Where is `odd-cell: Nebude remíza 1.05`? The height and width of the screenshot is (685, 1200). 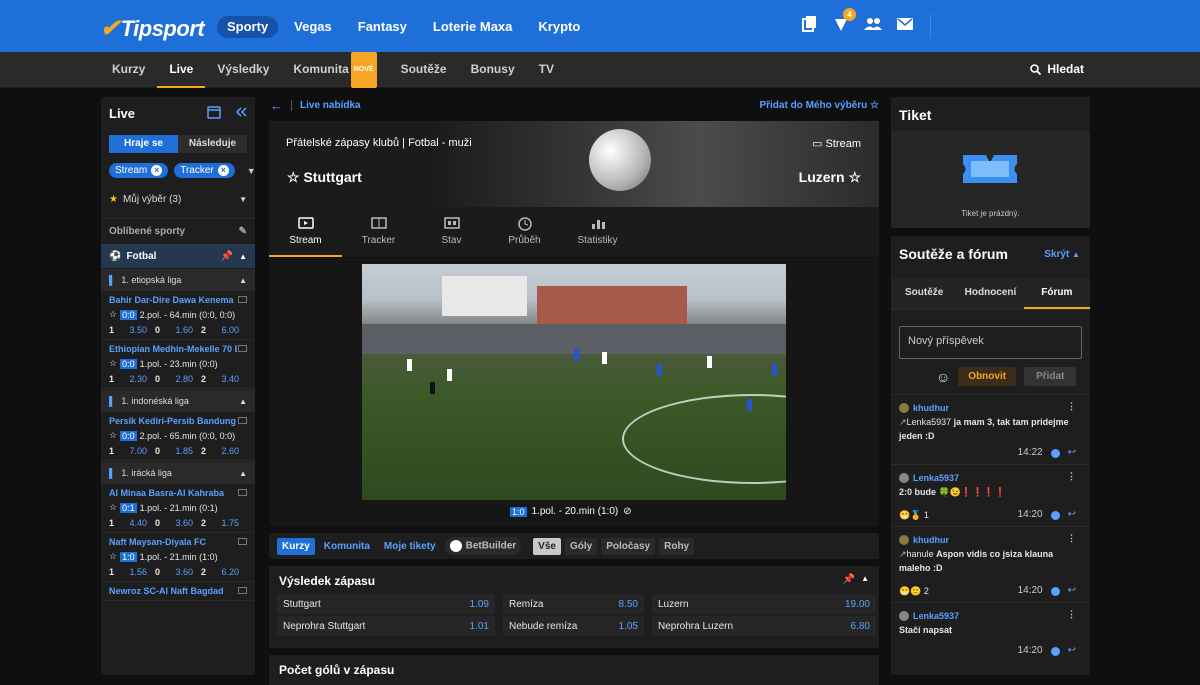 odd-cell: Nebude remíza 1.05 is located at coordinates (573, 626).